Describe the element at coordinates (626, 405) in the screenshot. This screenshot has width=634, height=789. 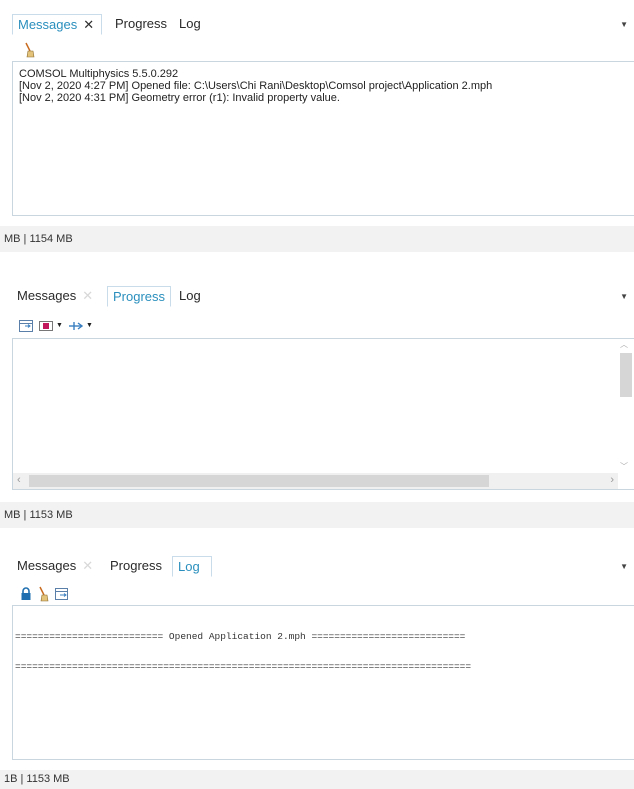
I see `vertical-scrollbar: ︿ ﹀` at that location.